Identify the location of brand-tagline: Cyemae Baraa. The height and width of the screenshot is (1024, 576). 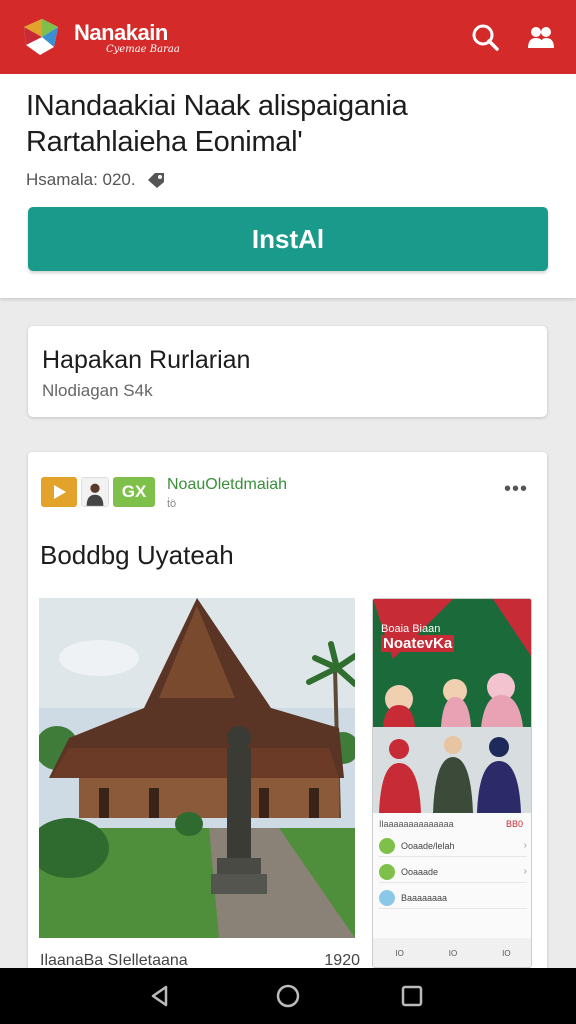
(143, 49).